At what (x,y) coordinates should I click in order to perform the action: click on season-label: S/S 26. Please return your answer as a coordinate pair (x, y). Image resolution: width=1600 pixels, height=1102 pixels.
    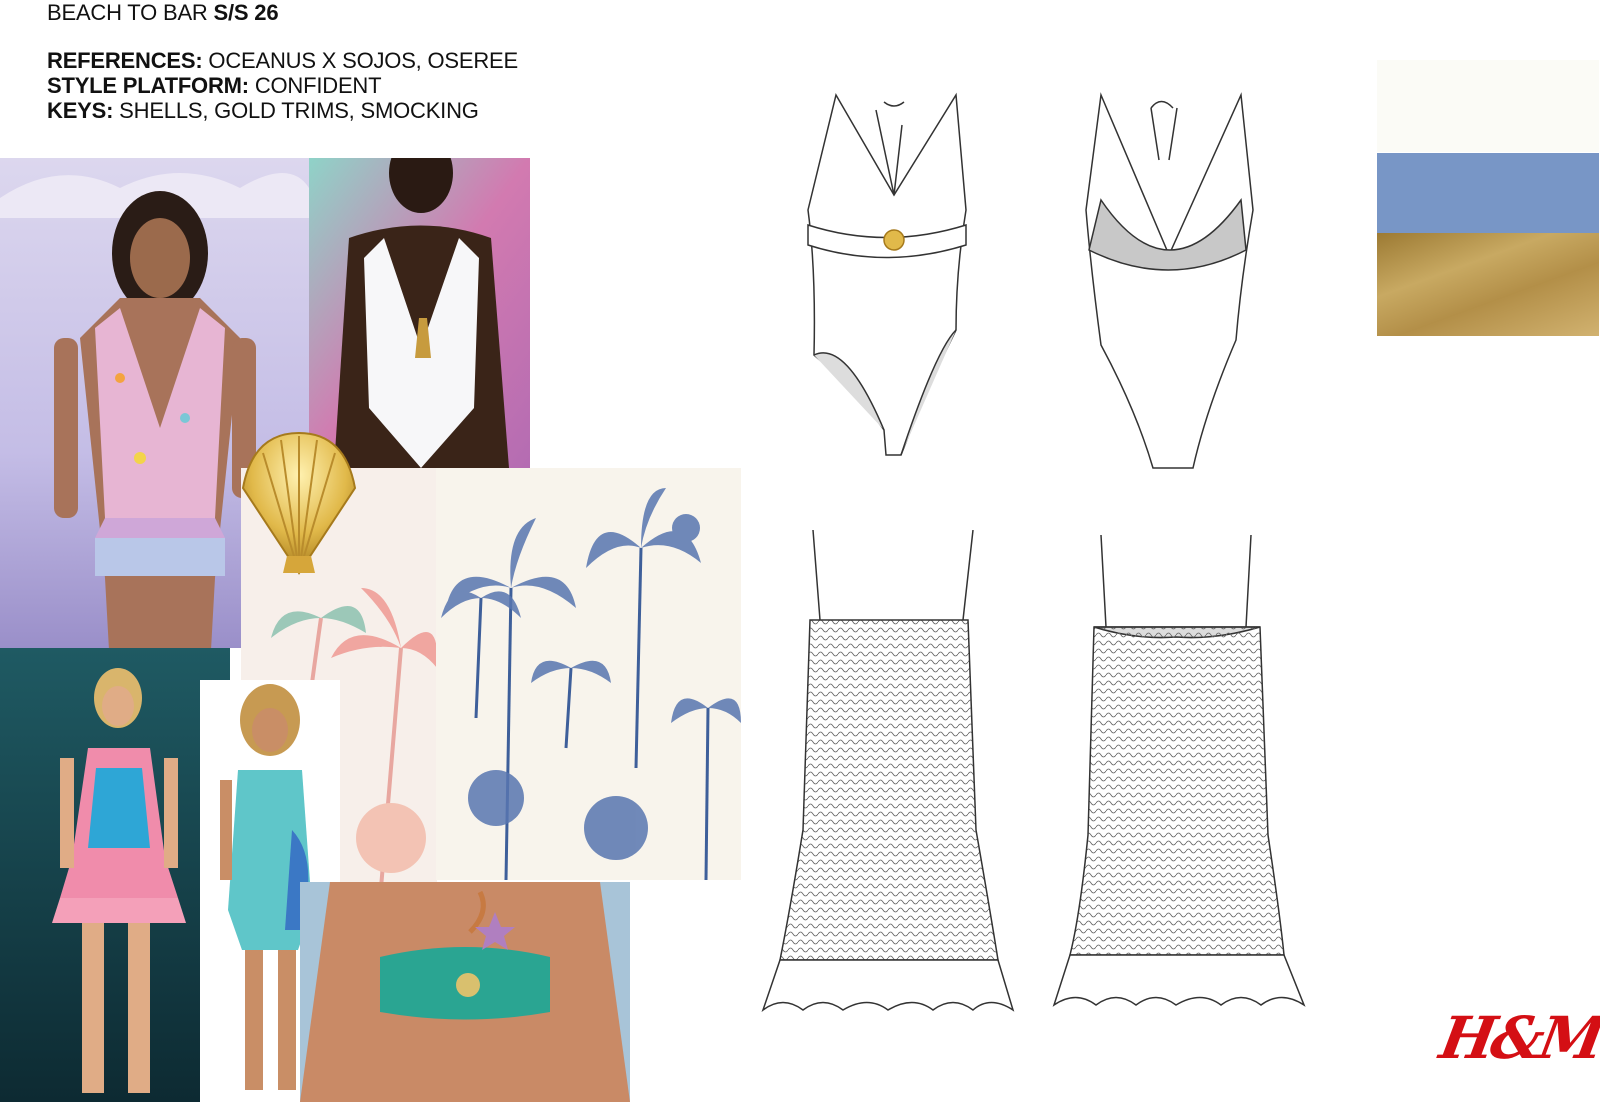
    Looking at the image, I should click on (246, 12).